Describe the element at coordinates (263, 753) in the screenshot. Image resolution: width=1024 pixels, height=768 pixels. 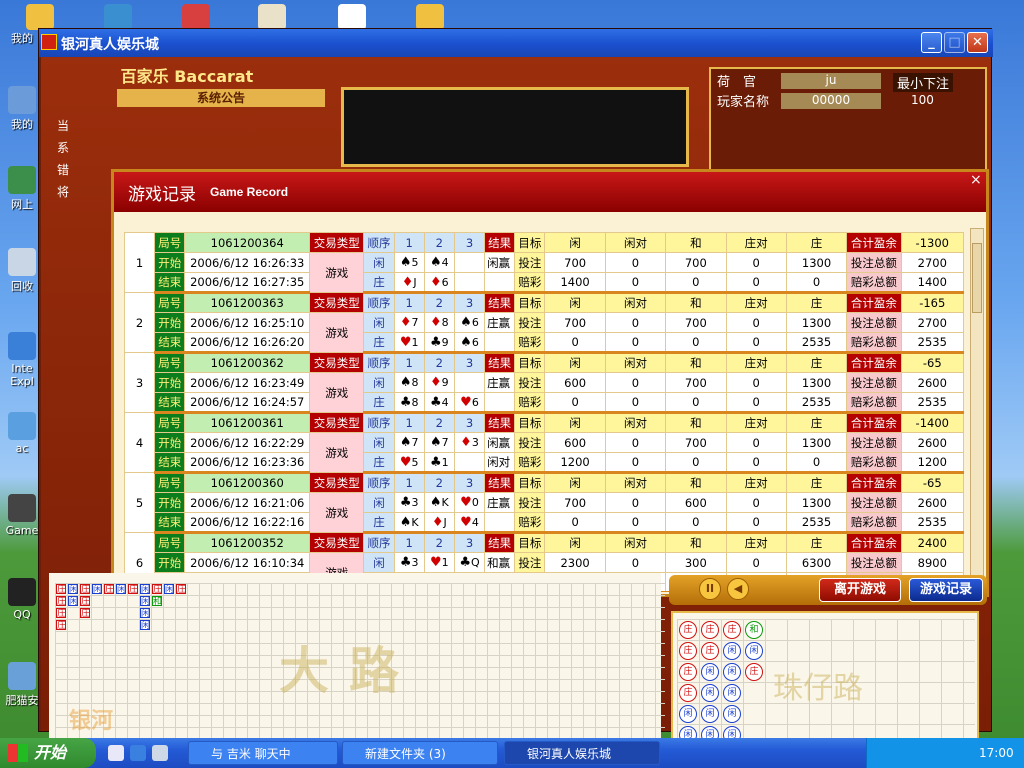
I see `task-chat: 与 吉米 聊天中` at that location.